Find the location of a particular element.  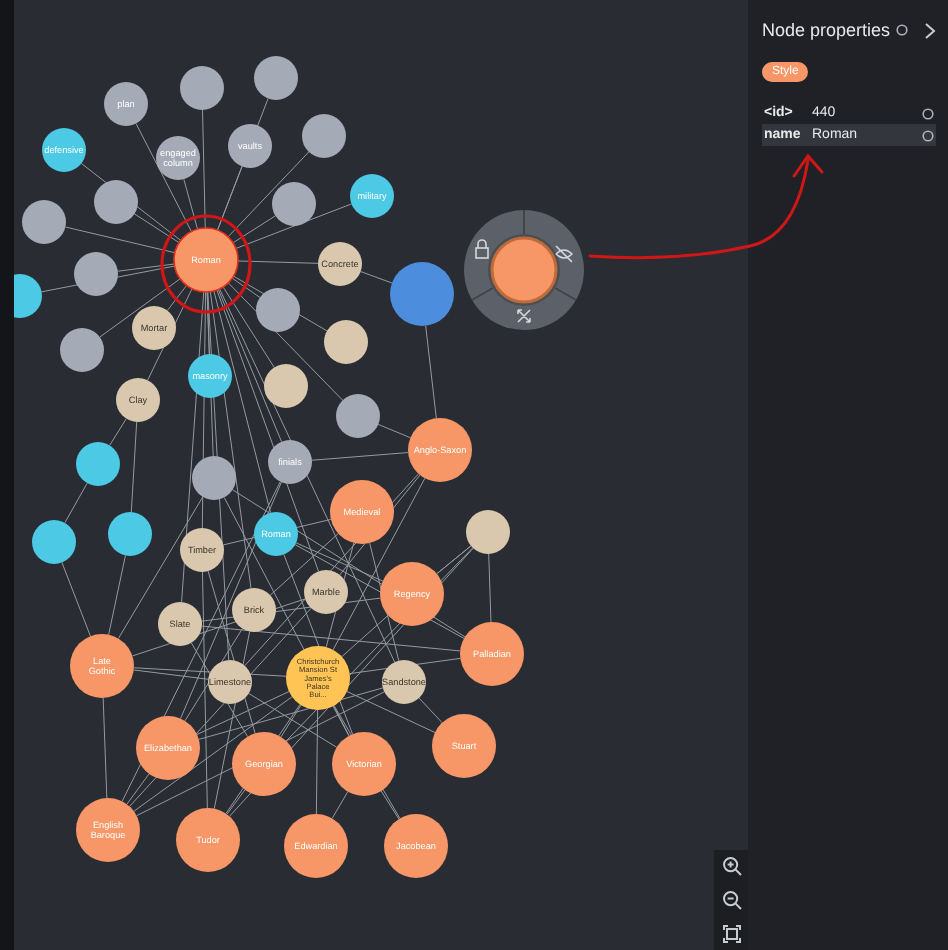

fit-screen-icon is located at coordinates (731, 933).